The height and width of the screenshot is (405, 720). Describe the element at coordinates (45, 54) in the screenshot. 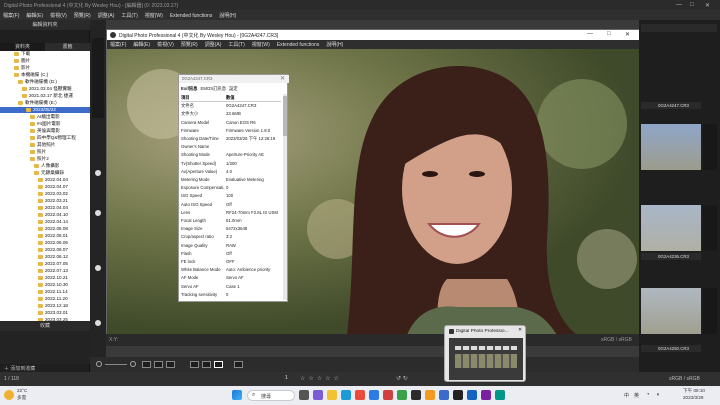

I see `folder-tree-item: 下載` at that location.